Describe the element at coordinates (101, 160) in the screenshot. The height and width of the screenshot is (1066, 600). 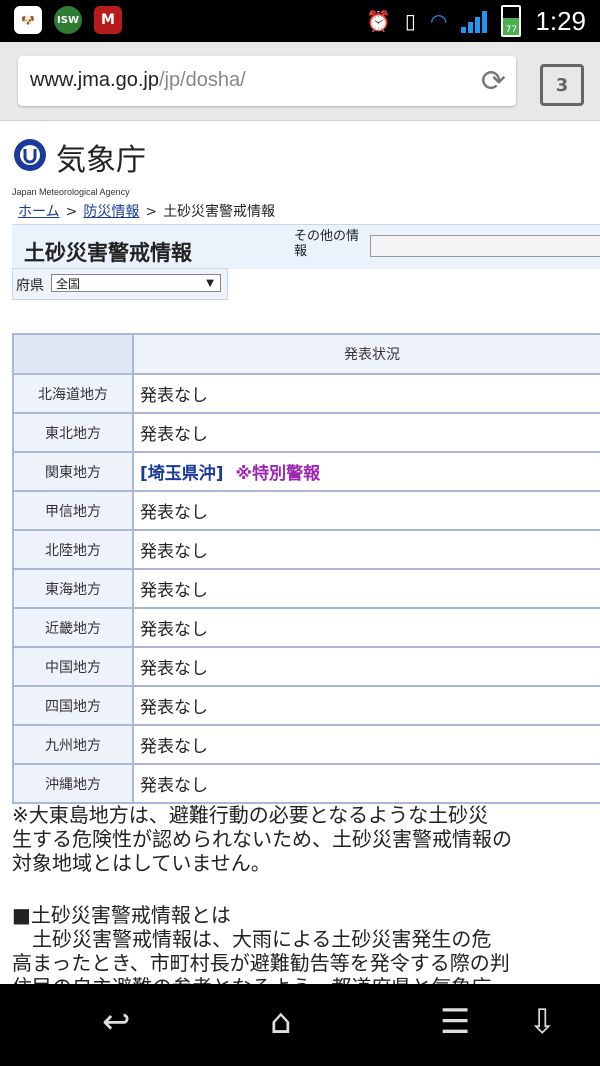
I see `logo-name: 気象庁` at that location.